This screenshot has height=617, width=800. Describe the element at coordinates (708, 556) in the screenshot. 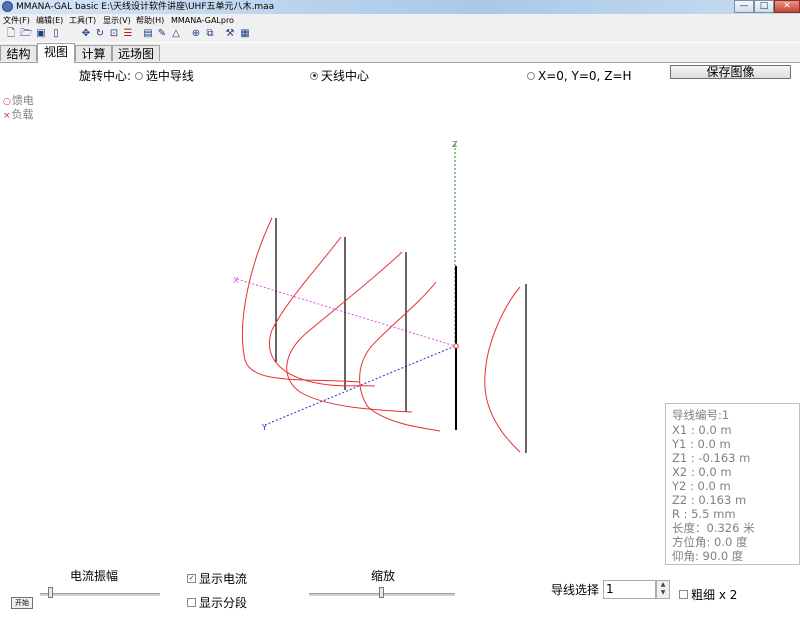

I see `info-elevation: 仰角: 90.0 度` at that location.